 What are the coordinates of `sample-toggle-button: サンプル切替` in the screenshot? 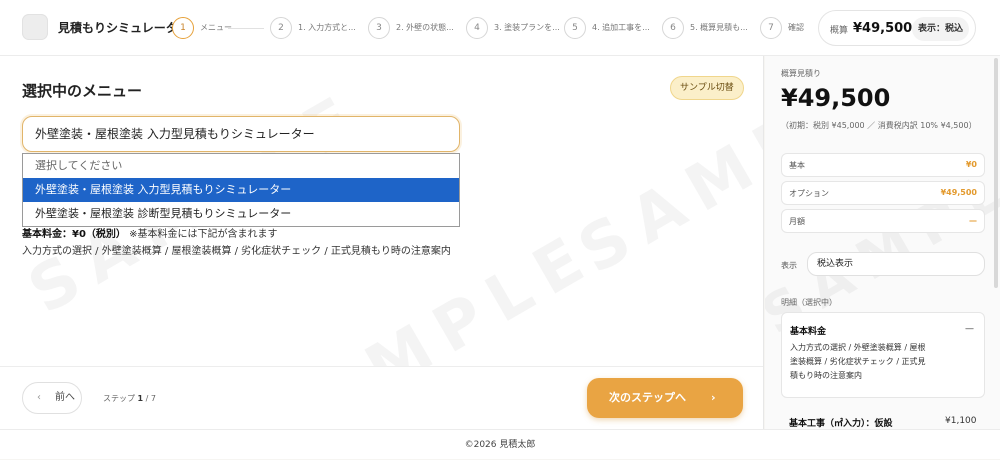 It's located at (707, 88).